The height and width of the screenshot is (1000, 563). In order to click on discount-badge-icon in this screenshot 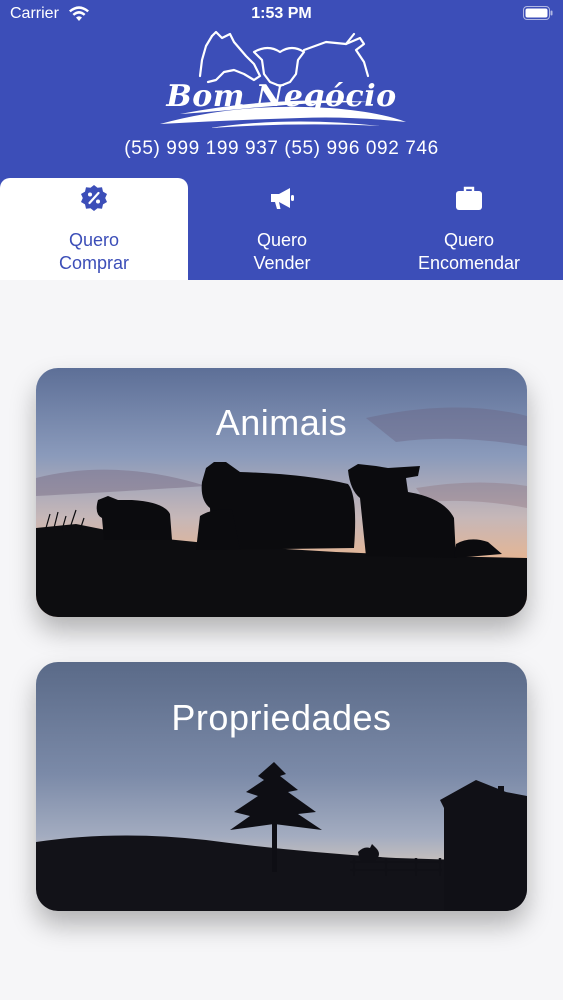, I will do `click(94, 198)`.